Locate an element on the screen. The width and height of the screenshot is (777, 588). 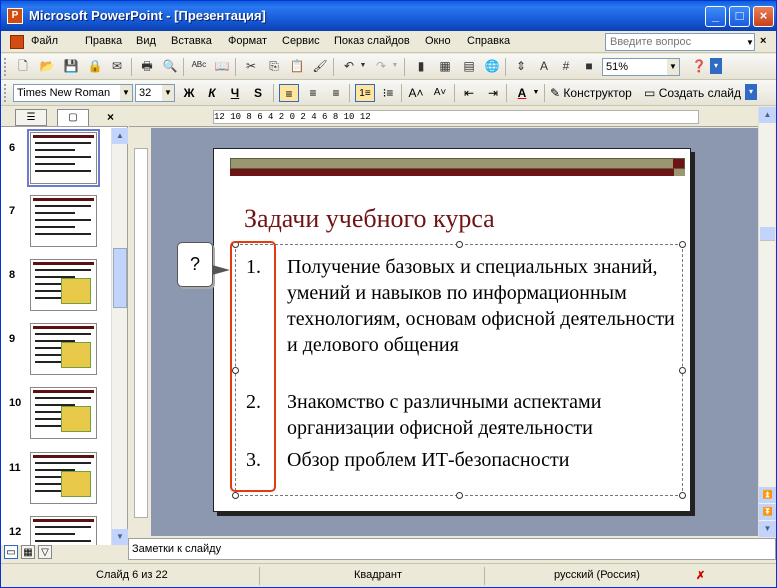
increase-indent-button: ⇥ is located at coordinates (493, 93).